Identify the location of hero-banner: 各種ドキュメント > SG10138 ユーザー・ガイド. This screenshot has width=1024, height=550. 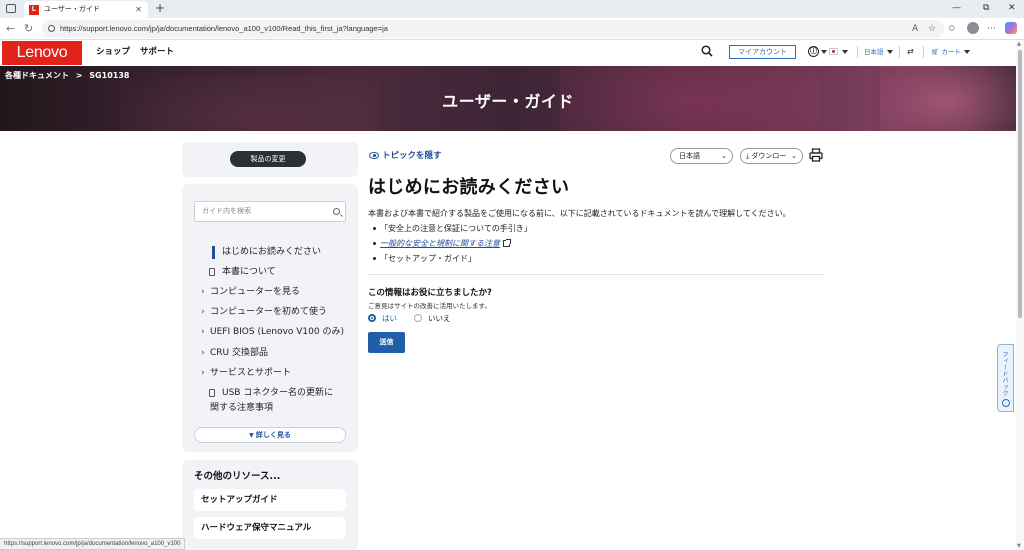
(512, 98).